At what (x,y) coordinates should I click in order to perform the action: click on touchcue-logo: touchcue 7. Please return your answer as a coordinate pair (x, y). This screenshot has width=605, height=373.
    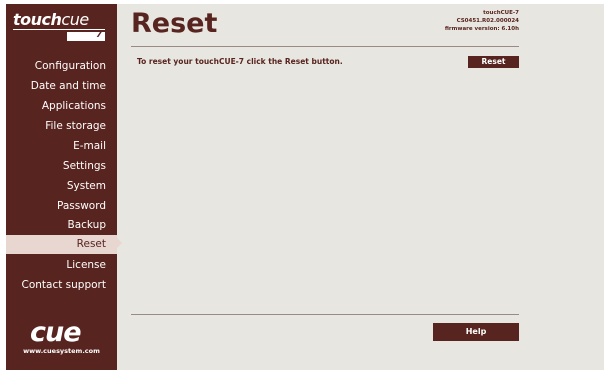
    Looking at the image, I should click on (61, 25).